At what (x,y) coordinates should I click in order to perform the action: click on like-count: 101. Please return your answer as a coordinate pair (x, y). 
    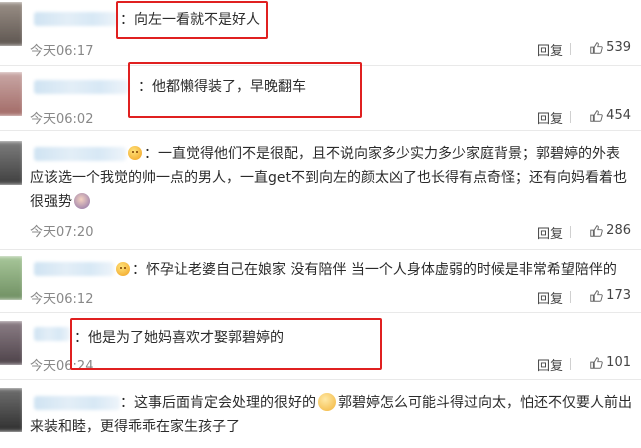
    Looking at the image, I should click on (618, 362).